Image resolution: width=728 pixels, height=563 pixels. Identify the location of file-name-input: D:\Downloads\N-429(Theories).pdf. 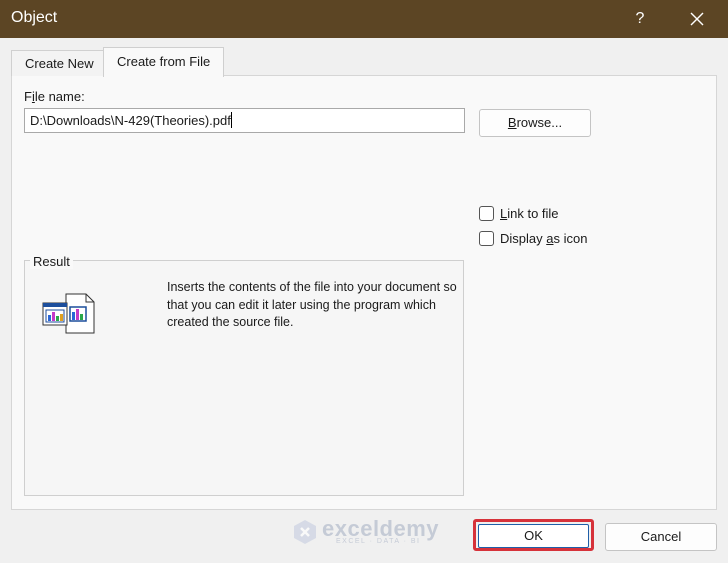
(244, 120).